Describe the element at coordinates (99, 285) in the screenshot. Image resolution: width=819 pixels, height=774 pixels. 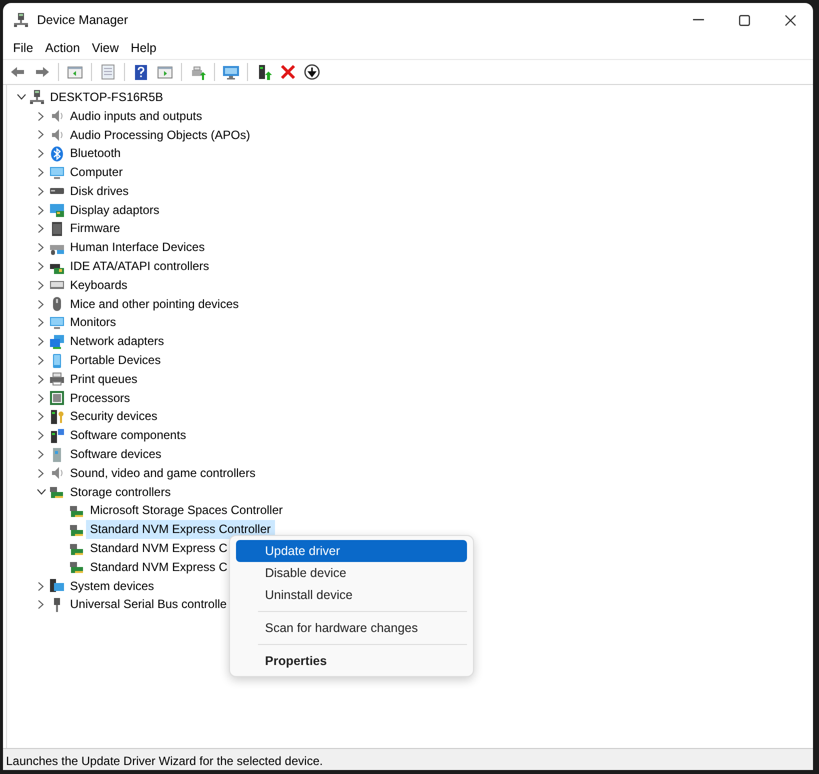
I see `tree-item: Keyboards` at that location.